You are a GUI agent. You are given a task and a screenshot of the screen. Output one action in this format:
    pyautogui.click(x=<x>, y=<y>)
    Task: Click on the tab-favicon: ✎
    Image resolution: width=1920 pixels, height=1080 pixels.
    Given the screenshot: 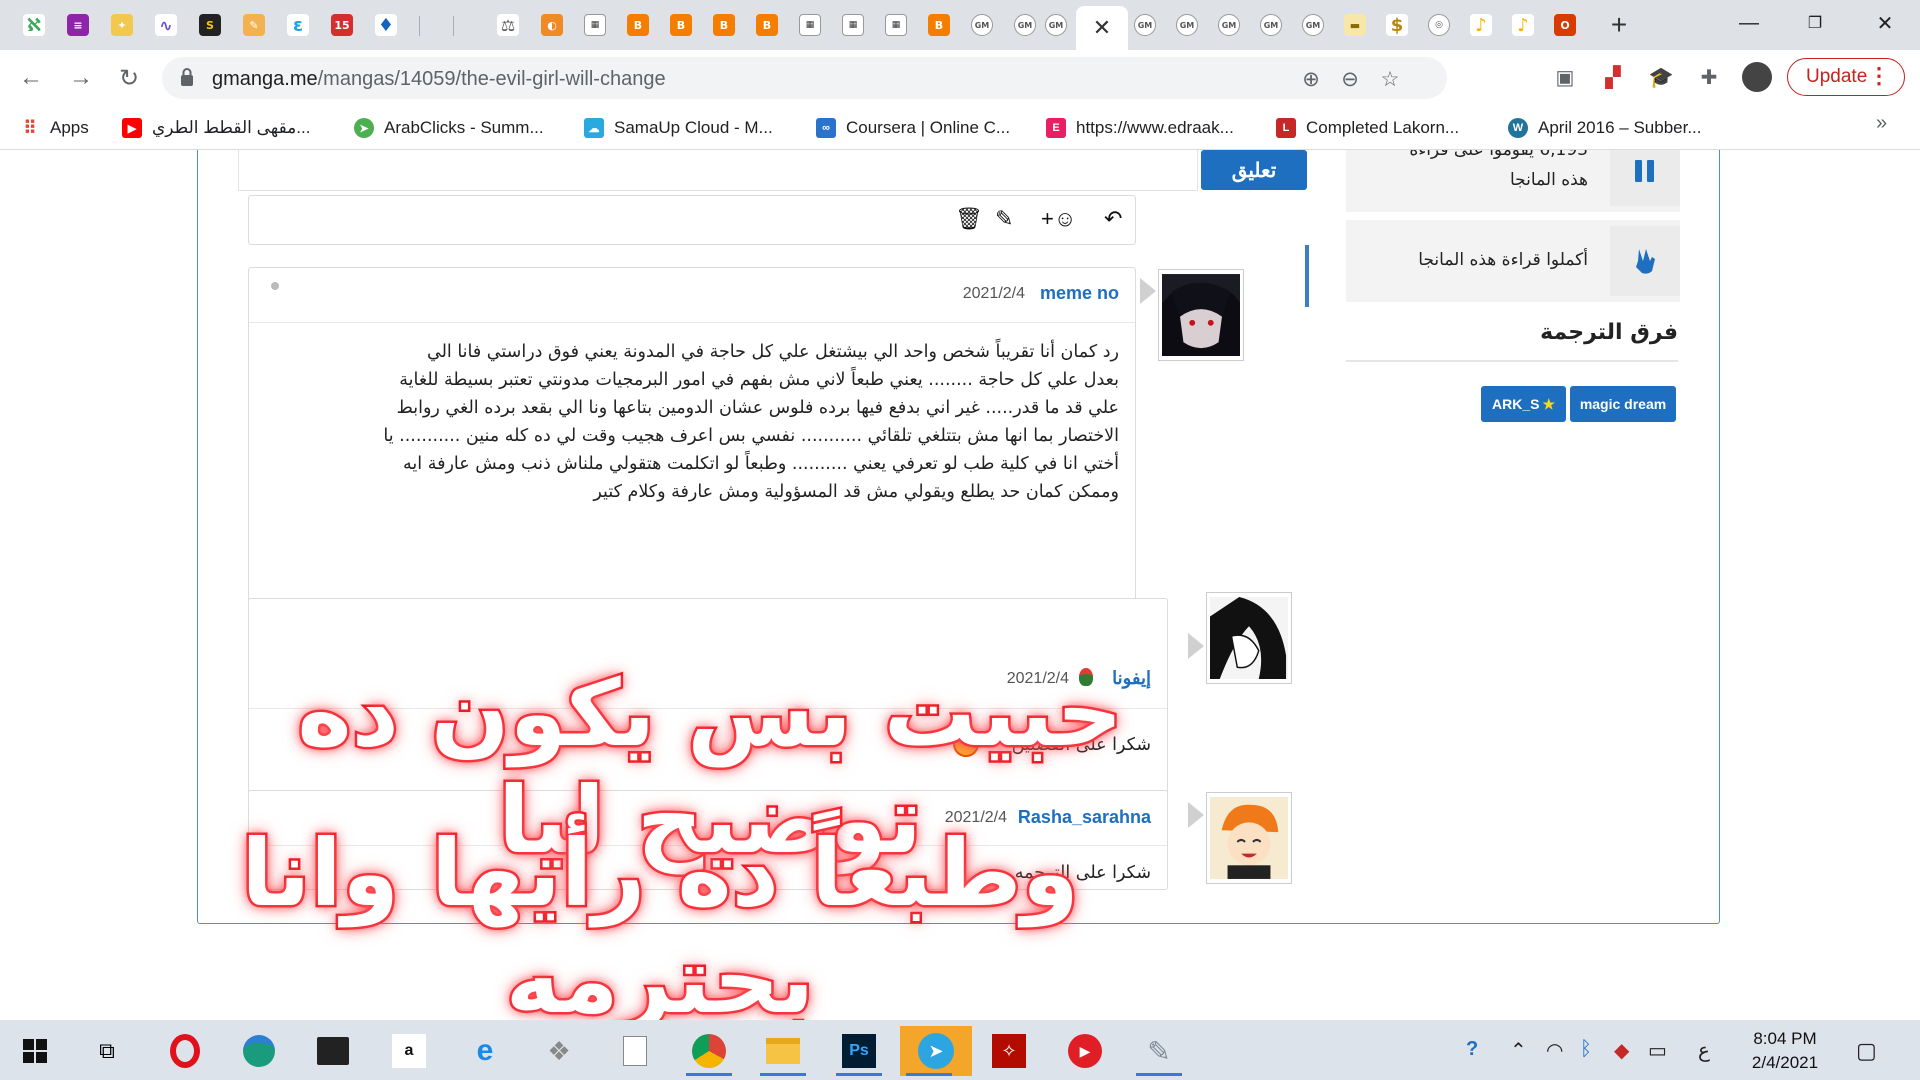 What is the action you would take?
    pyautogui.click(x=254, y=25)
    